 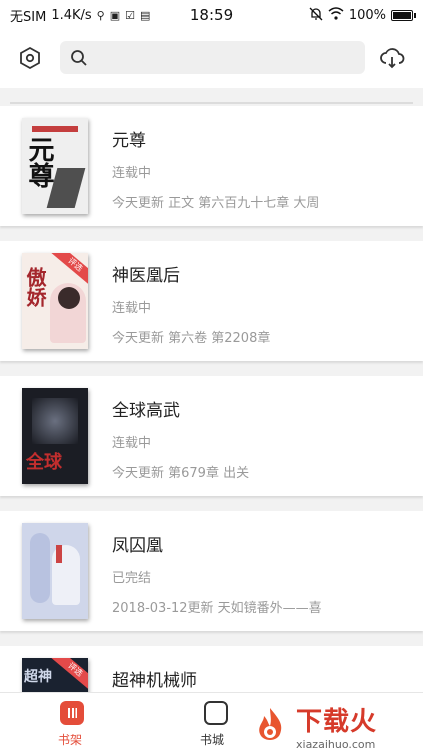 What do you see at coordinates (55, 301) in the screenshot?
I see `book-cover: 傲娇 评选` at bounding box center [55, 301].